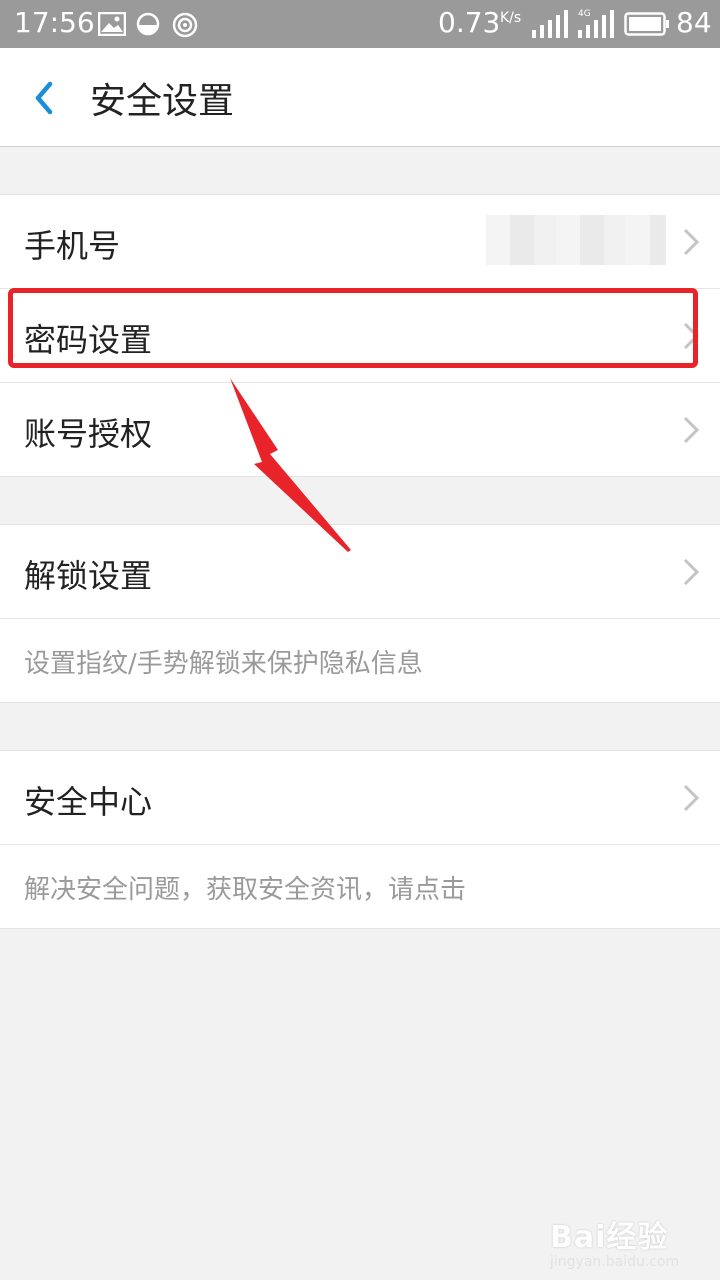 Image resolution: width=720 pixels, height=1280 pixels. I want to click on status-bar: 17:56 0.73 K/s 4G 84, so click(360, 24).